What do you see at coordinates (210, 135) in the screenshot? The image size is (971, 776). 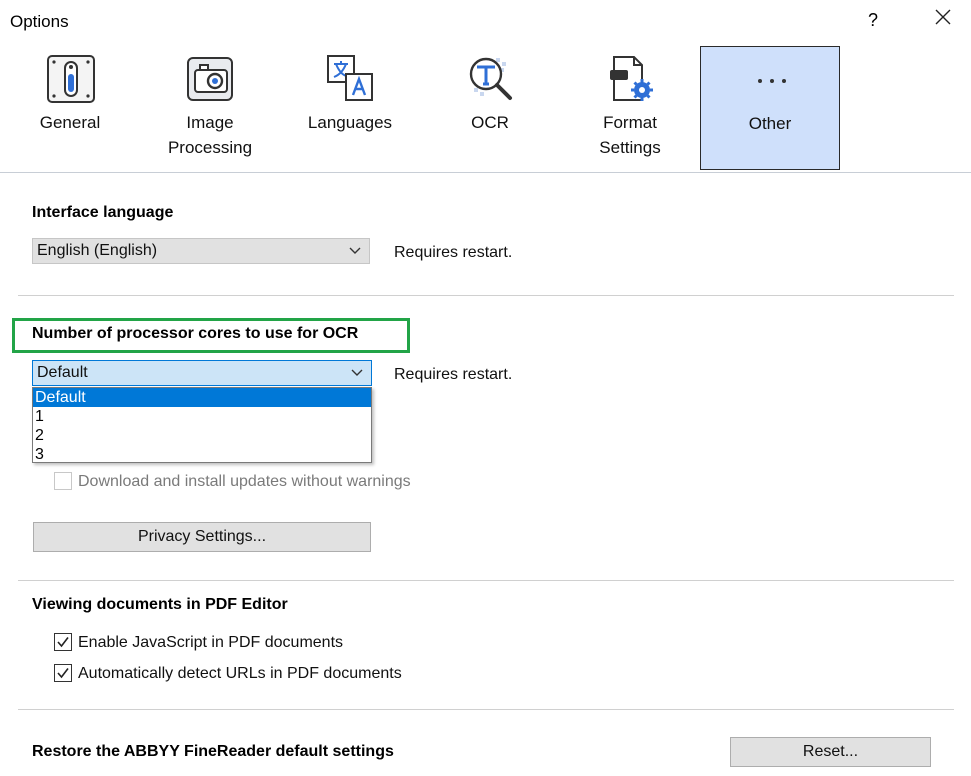 I see `tab-label: Image Processing` at bounding box center [210, 135].